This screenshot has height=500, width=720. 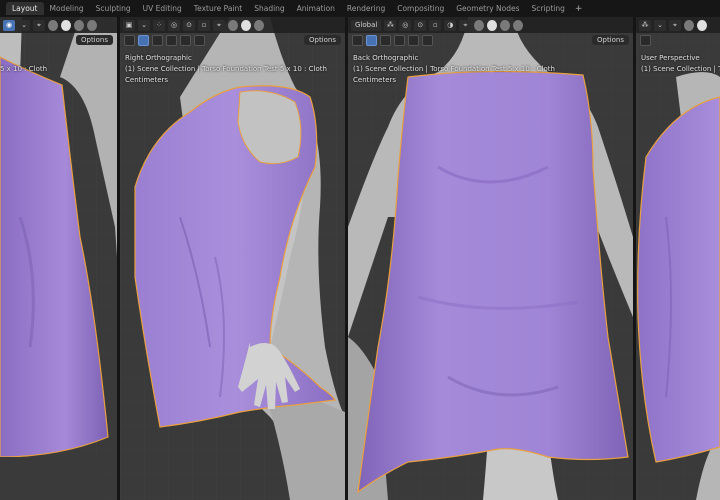 I want to click on tab-scripting: Scripting, so click(x=548, y=8).